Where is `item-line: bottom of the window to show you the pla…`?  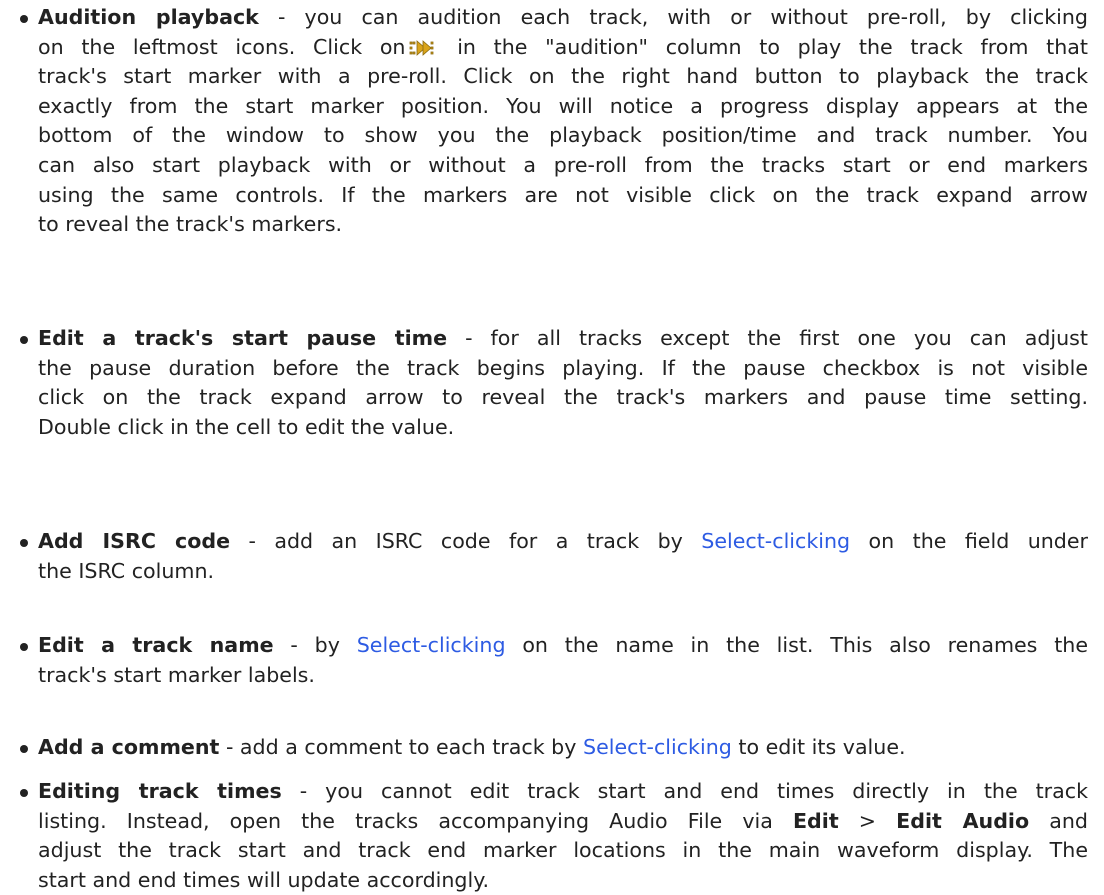
item-line: bottom of the window to show you the pla… is located at coordinates (563, 135).